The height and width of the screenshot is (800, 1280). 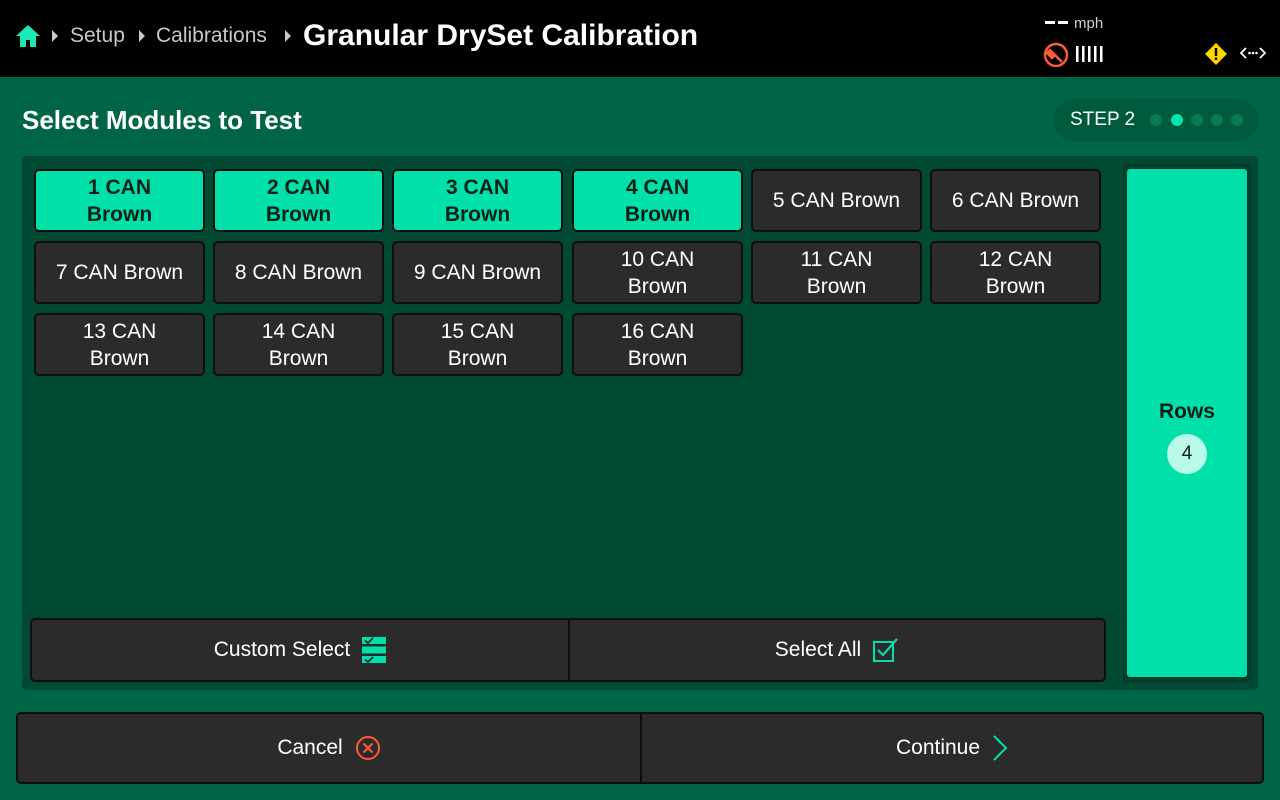 I want to click on module-button: 2 CAN Brown, so click(x=298, y=200).